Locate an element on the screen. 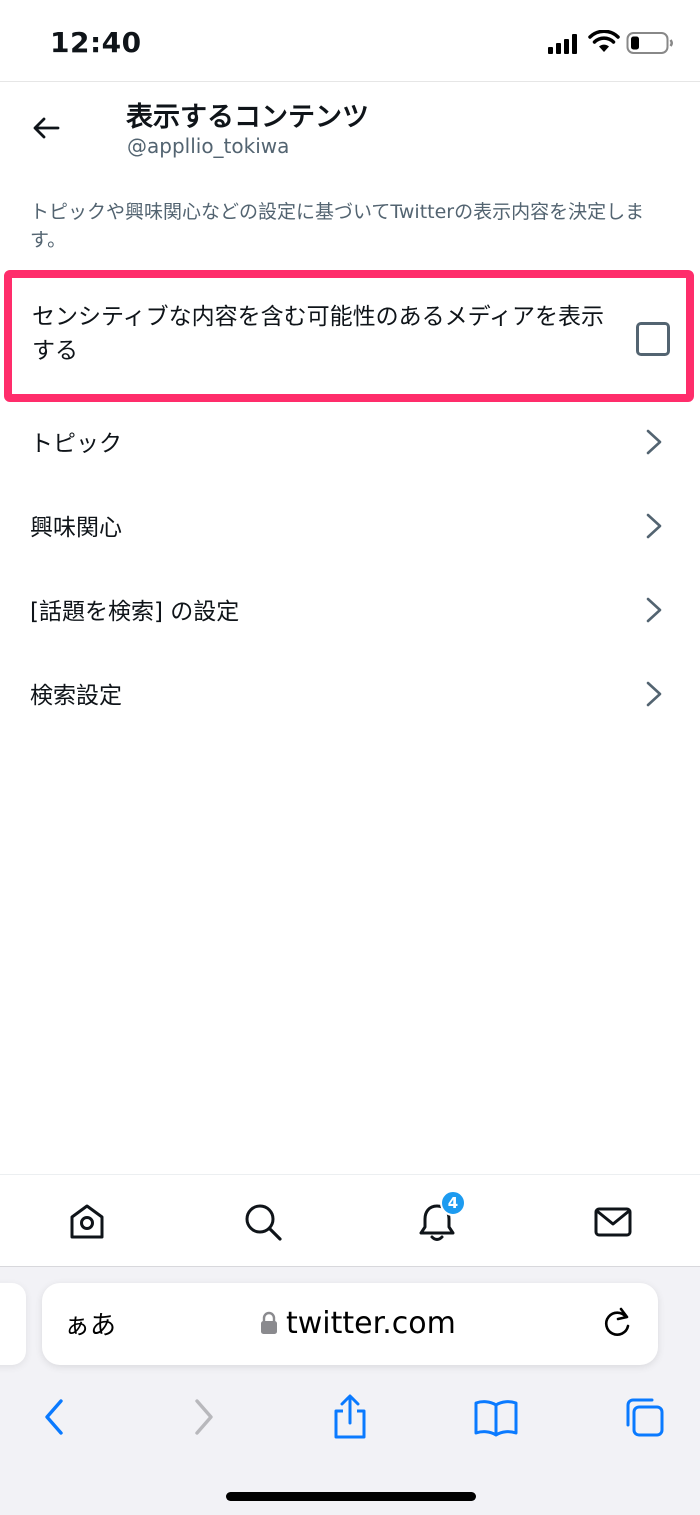 This screenshot has height=1515, width=700. sensitive-media-label: センシティブな内容を含む可能性のあるメディアを表示する is located at coordinates (318, 334).